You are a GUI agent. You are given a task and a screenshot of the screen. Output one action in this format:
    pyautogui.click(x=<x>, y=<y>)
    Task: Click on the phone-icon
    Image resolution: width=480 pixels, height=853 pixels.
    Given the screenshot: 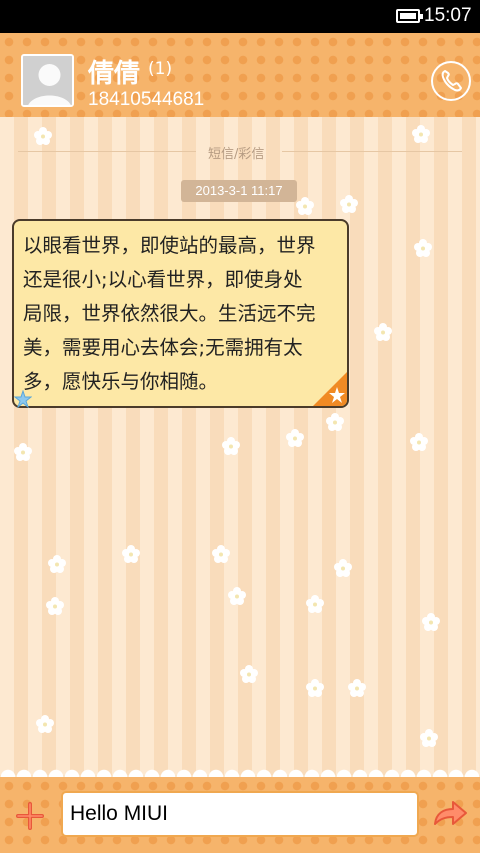 What is the action you would take?
    pyautogui.click(x=451, y=81)
    